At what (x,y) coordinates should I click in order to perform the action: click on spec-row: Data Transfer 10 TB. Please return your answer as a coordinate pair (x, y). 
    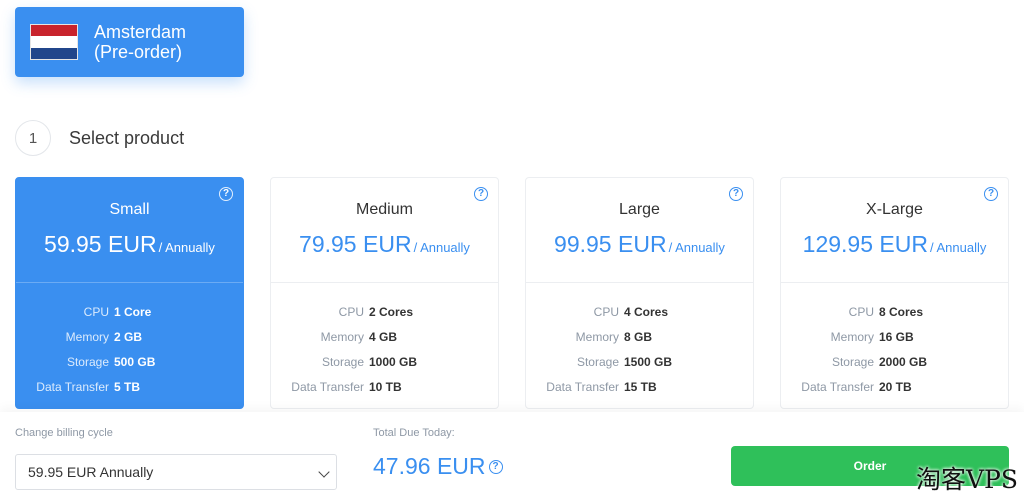
    Looking at the image, I should click on (384, 386).